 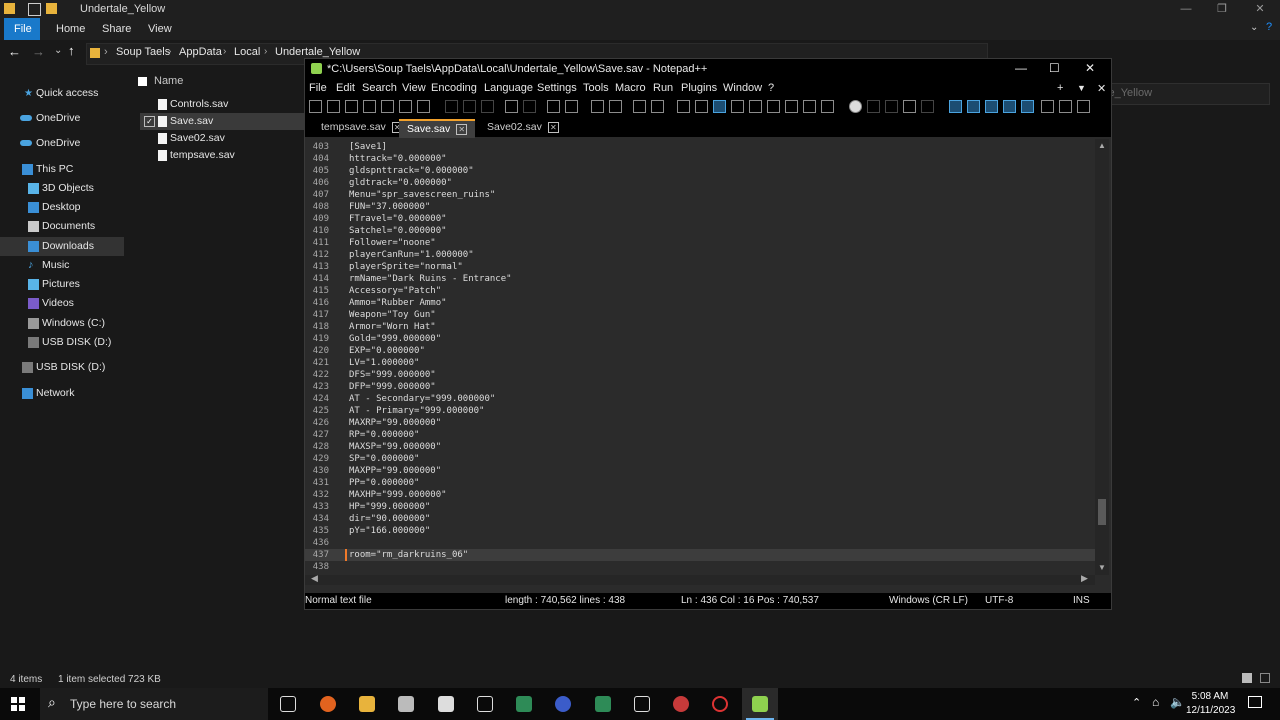 What do you see at coordinates (700, 483) in the screenshot?
I see `code-line: 431 PP="0.000000"` at bounding box center [700, 483].